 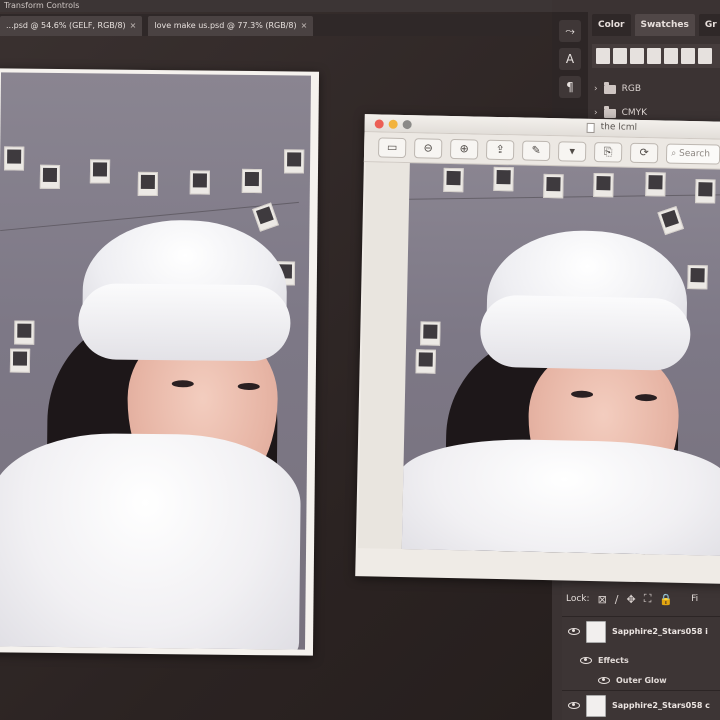 What do you see at coordinates (428, 148) in the screenshot?
I see `zoom-out-button: ⊖` at bounding box center [428, 148].